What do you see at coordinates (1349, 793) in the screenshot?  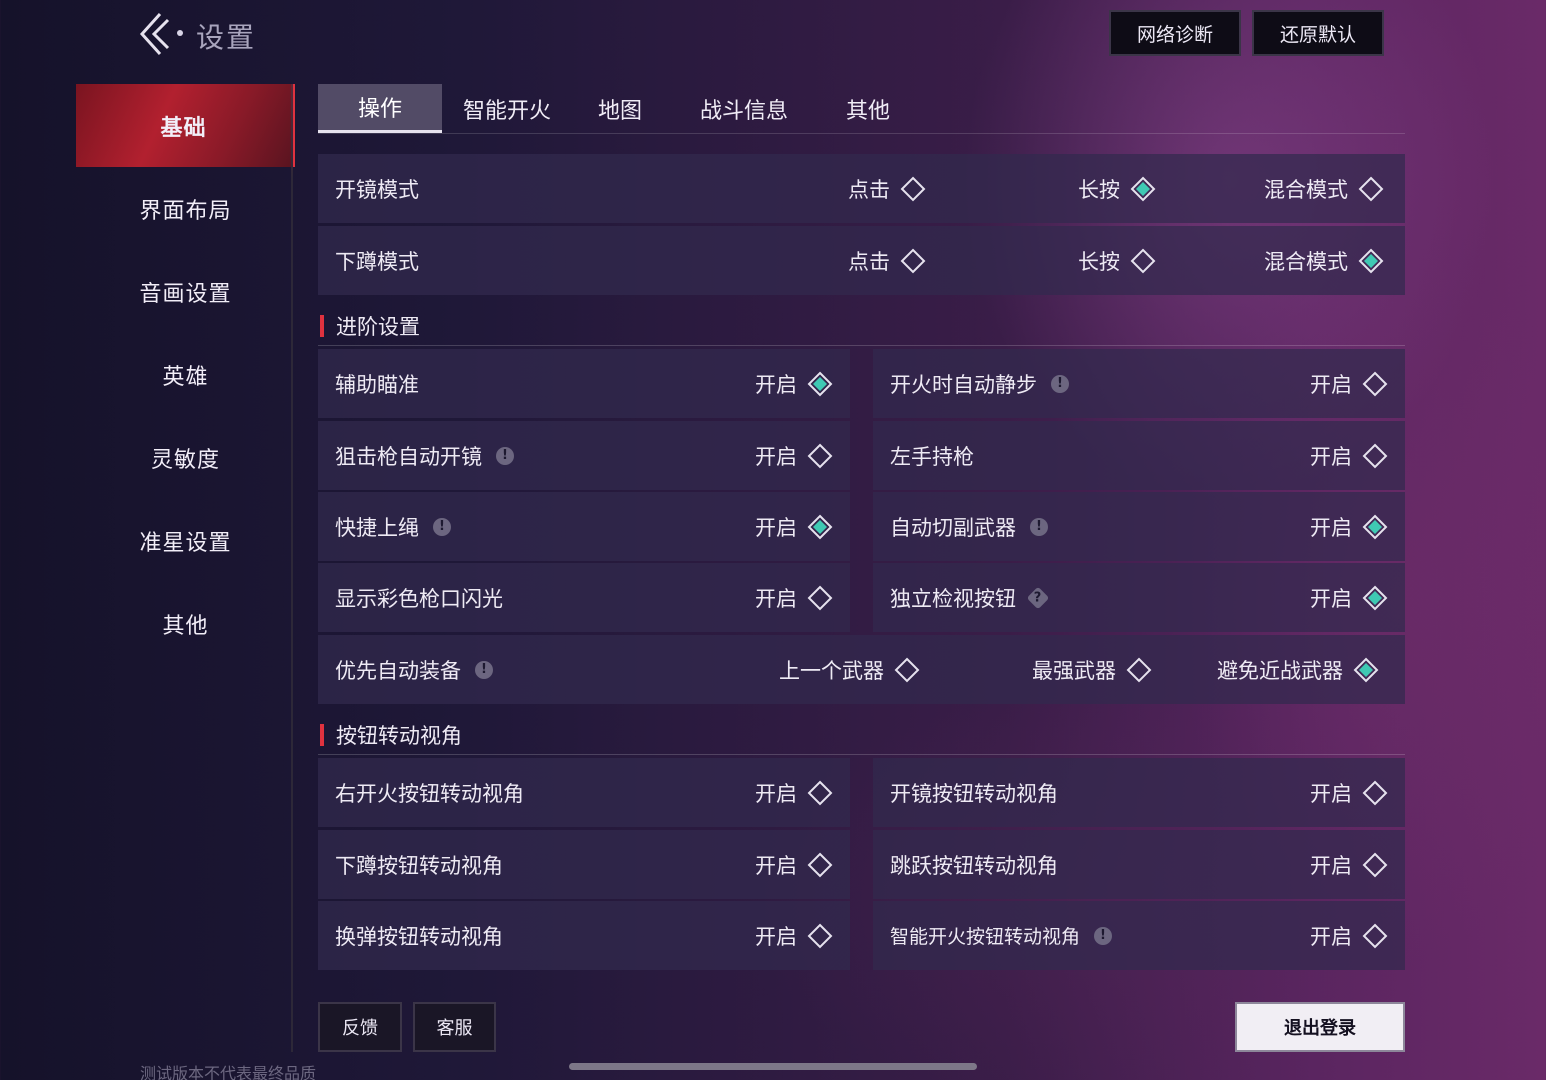 I see `scope-rotate-toggle: 开启` at bounding box center [1349, 793].